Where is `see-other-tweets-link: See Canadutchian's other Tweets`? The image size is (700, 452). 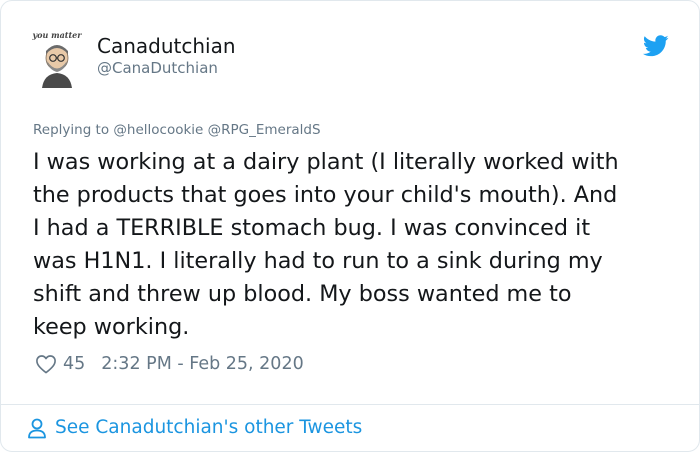 see-other-tweets-link: See Canadutchian's other Tweets is located at coordinates (194, 428).